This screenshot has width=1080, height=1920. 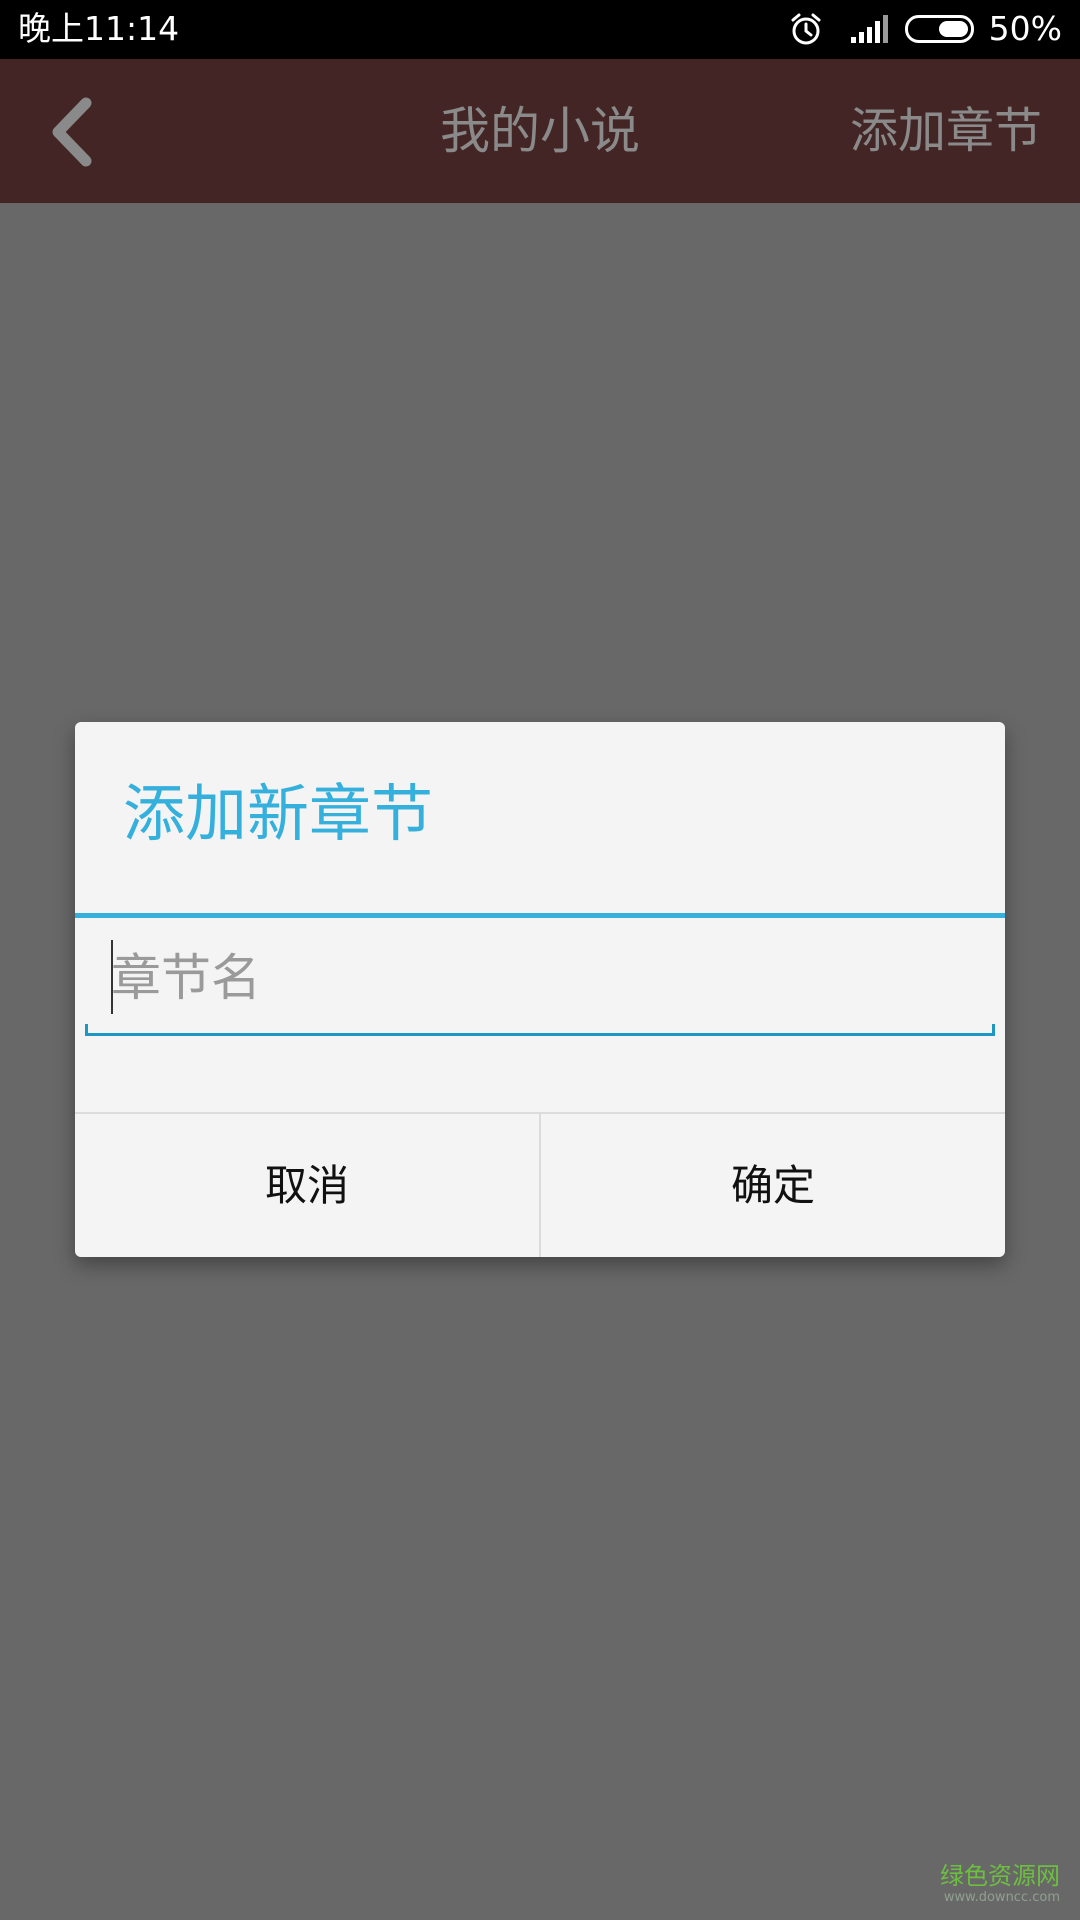 I want to click on alarm-icon, so click(x=806, y=29).